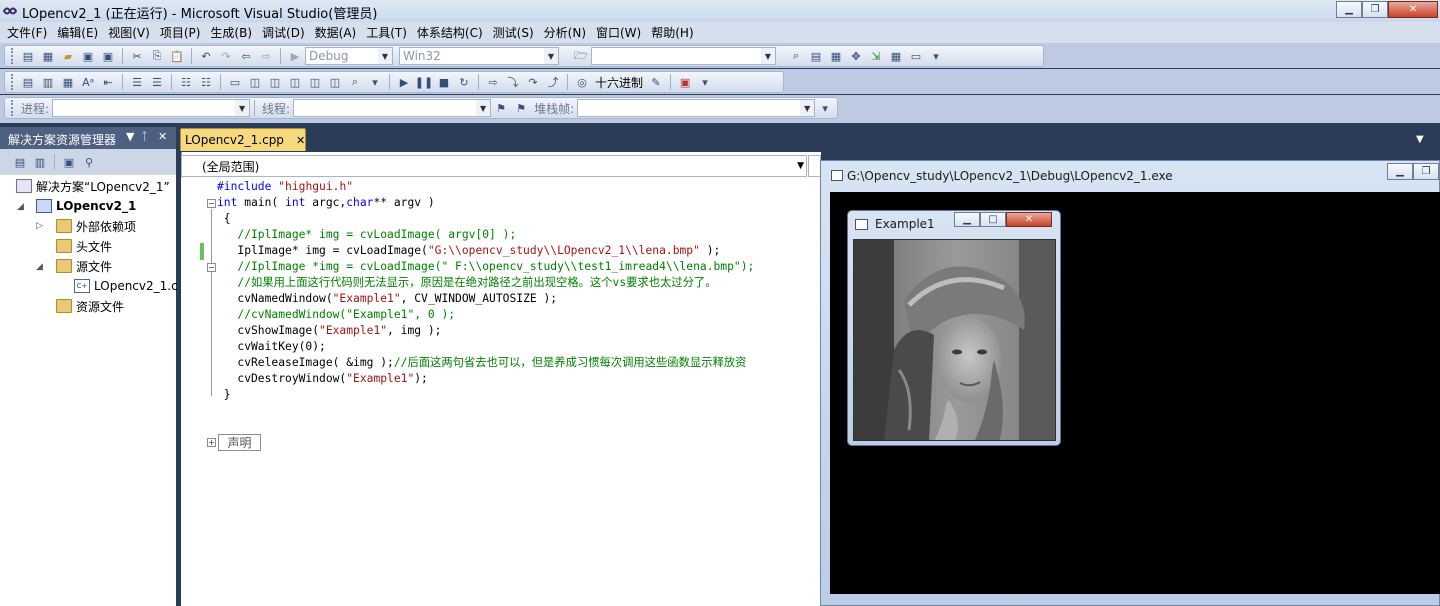 This screenshot has width=1440, height=606. What do you see at coordinates (404, 82) in the screenshot?
I see `continue-icon: ▶` at bounding box center [404, 82].